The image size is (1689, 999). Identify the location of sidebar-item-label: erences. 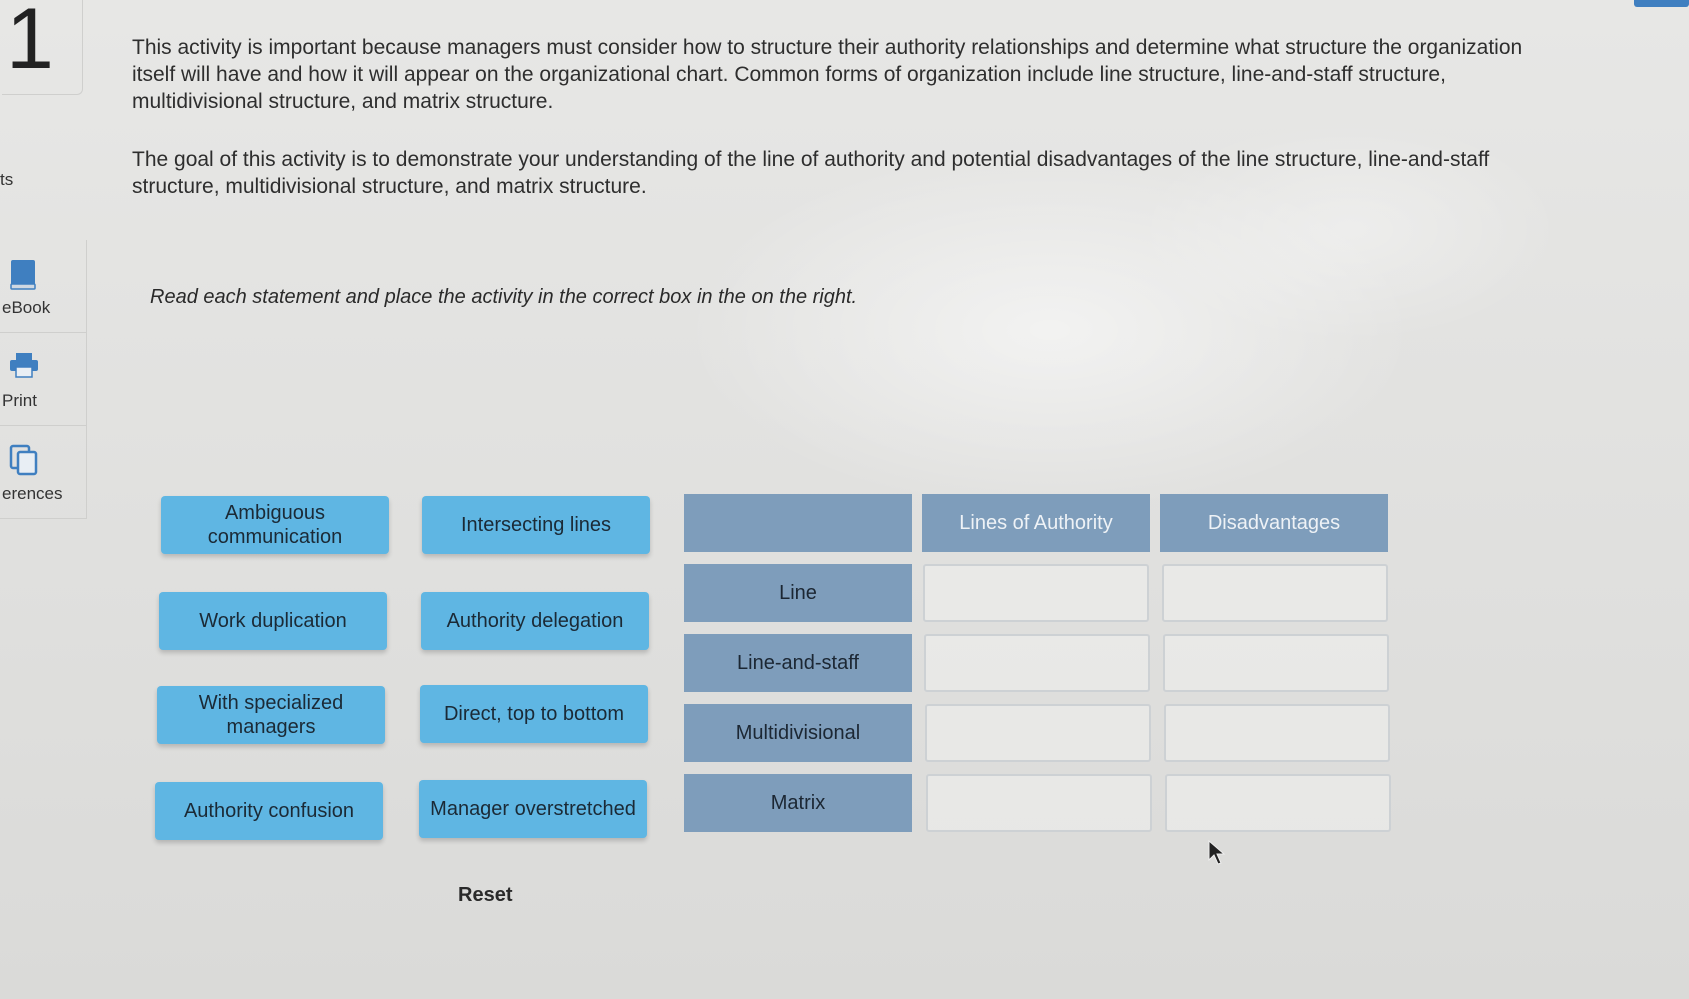
(32, 493).